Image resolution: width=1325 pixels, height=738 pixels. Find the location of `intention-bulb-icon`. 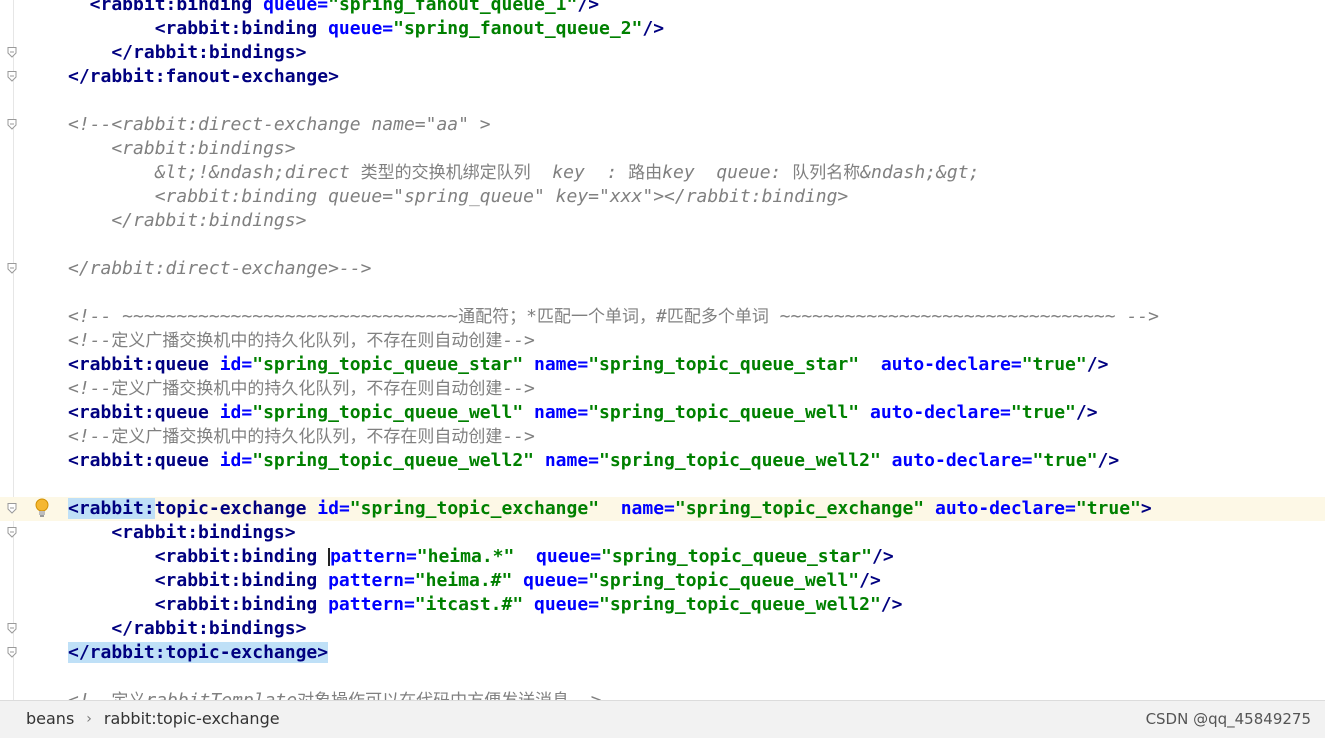

intention-bulb-icon is located at coordinates (42, 508).